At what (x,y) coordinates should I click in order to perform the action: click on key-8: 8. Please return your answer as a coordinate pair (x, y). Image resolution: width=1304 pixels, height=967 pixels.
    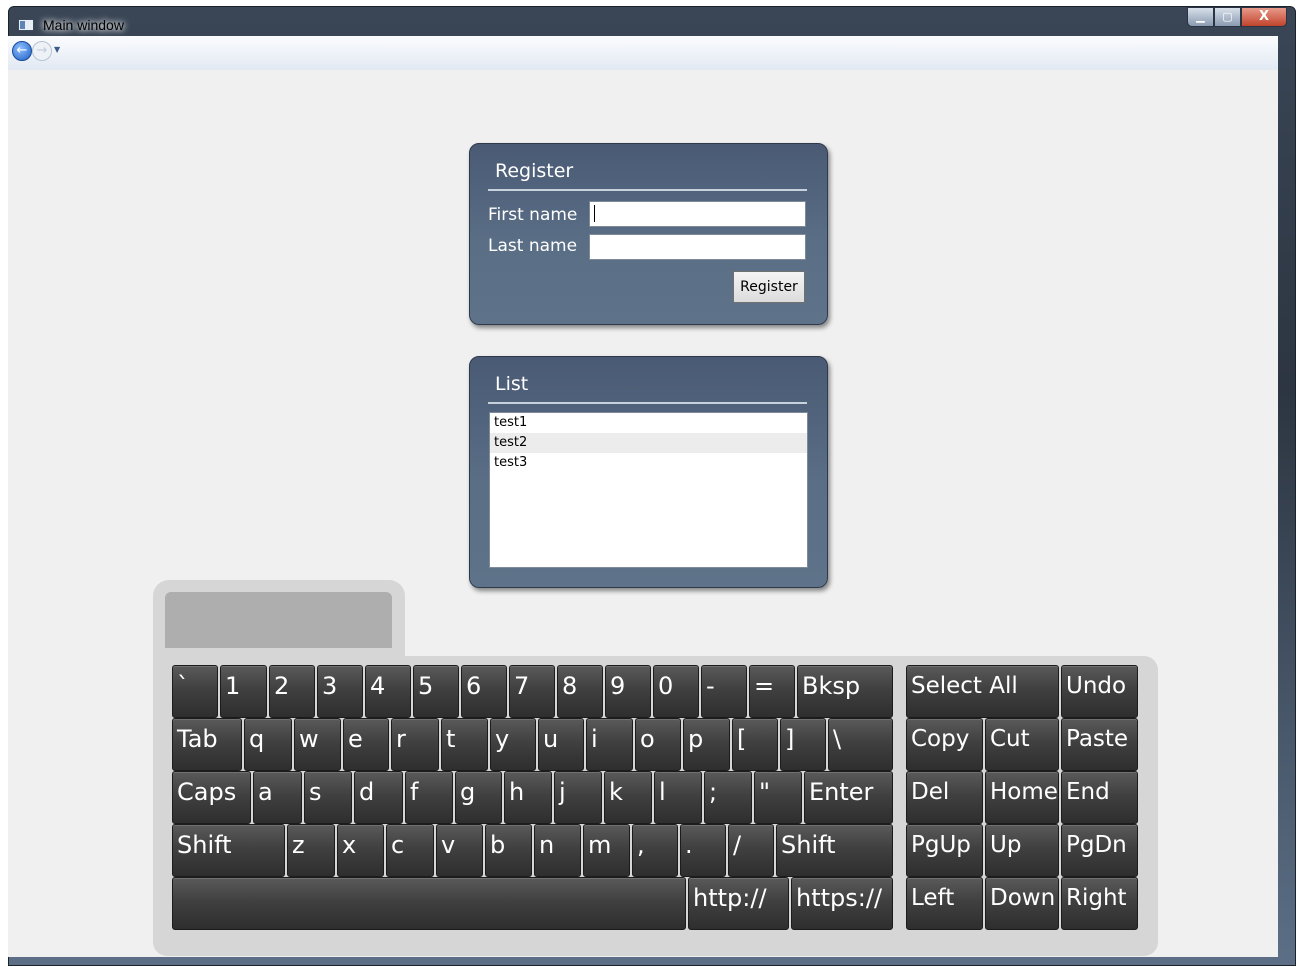
    Looking at the image, I should click on (580, 691).